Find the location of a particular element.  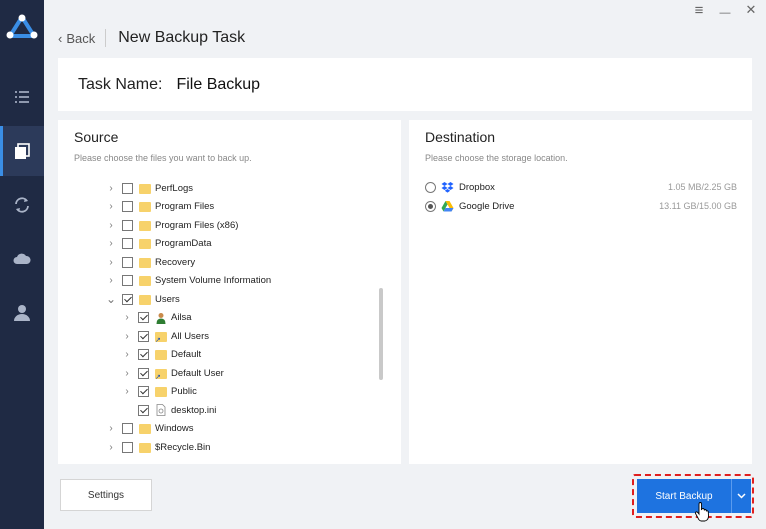

tree-item-label: Public is located at coordinates (184, 391).